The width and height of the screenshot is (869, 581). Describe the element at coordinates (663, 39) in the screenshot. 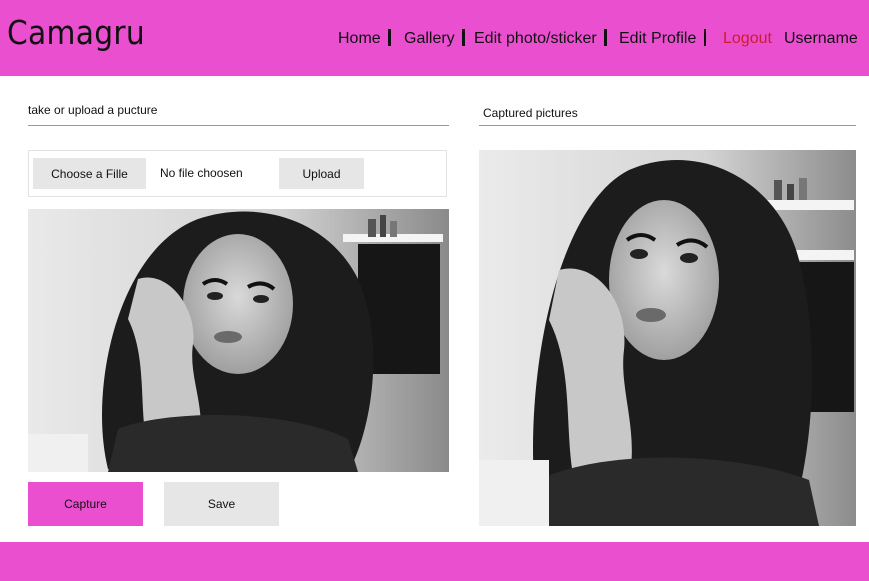

I see `nav-edit-profile: Edit Profile` at that location.